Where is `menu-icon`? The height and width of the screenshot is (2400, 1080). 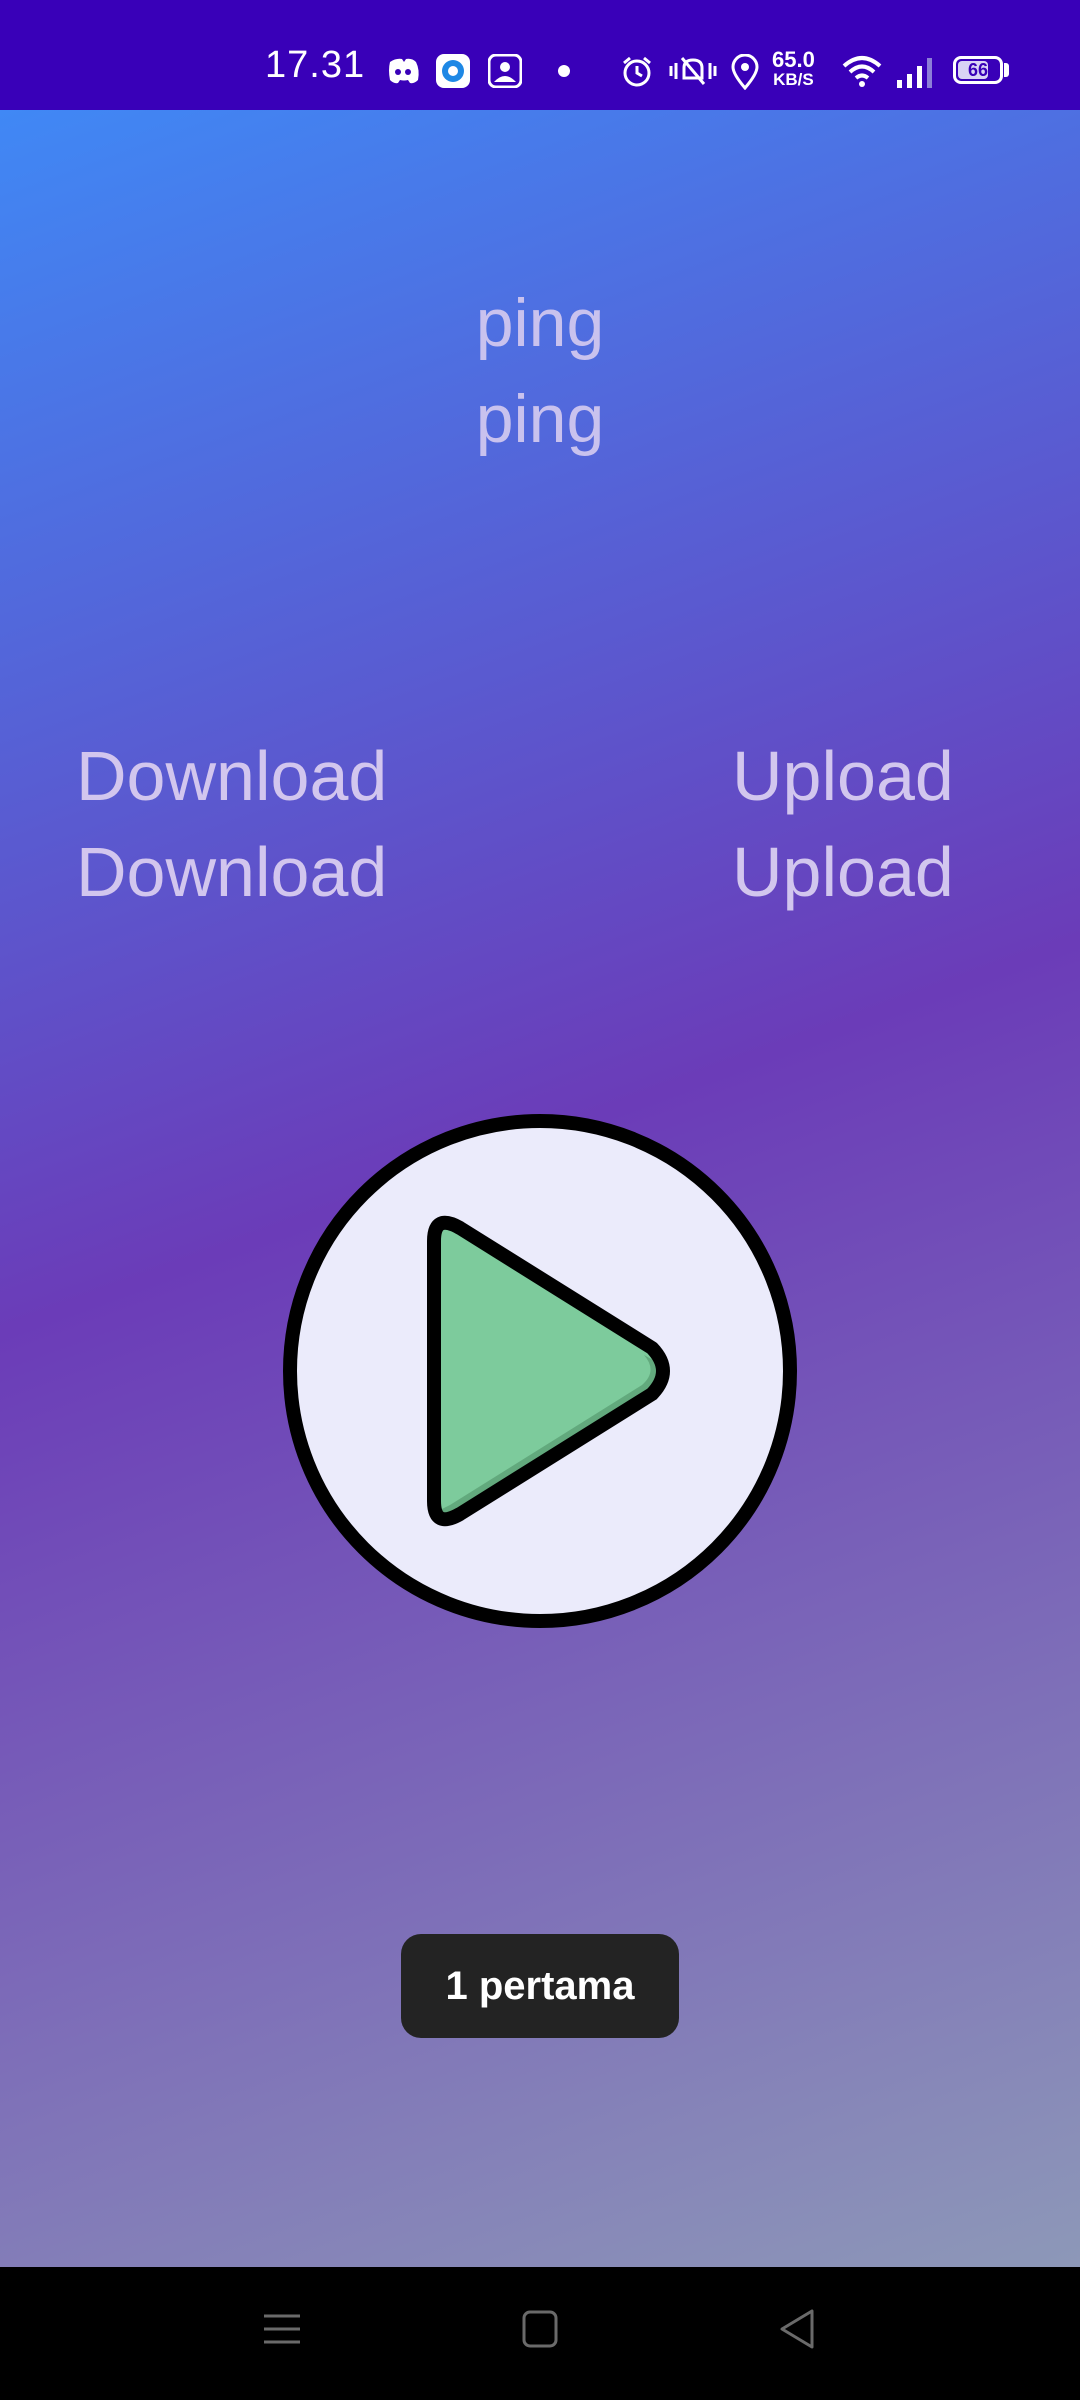 menu-icon is located at coordinates (282, 2329).